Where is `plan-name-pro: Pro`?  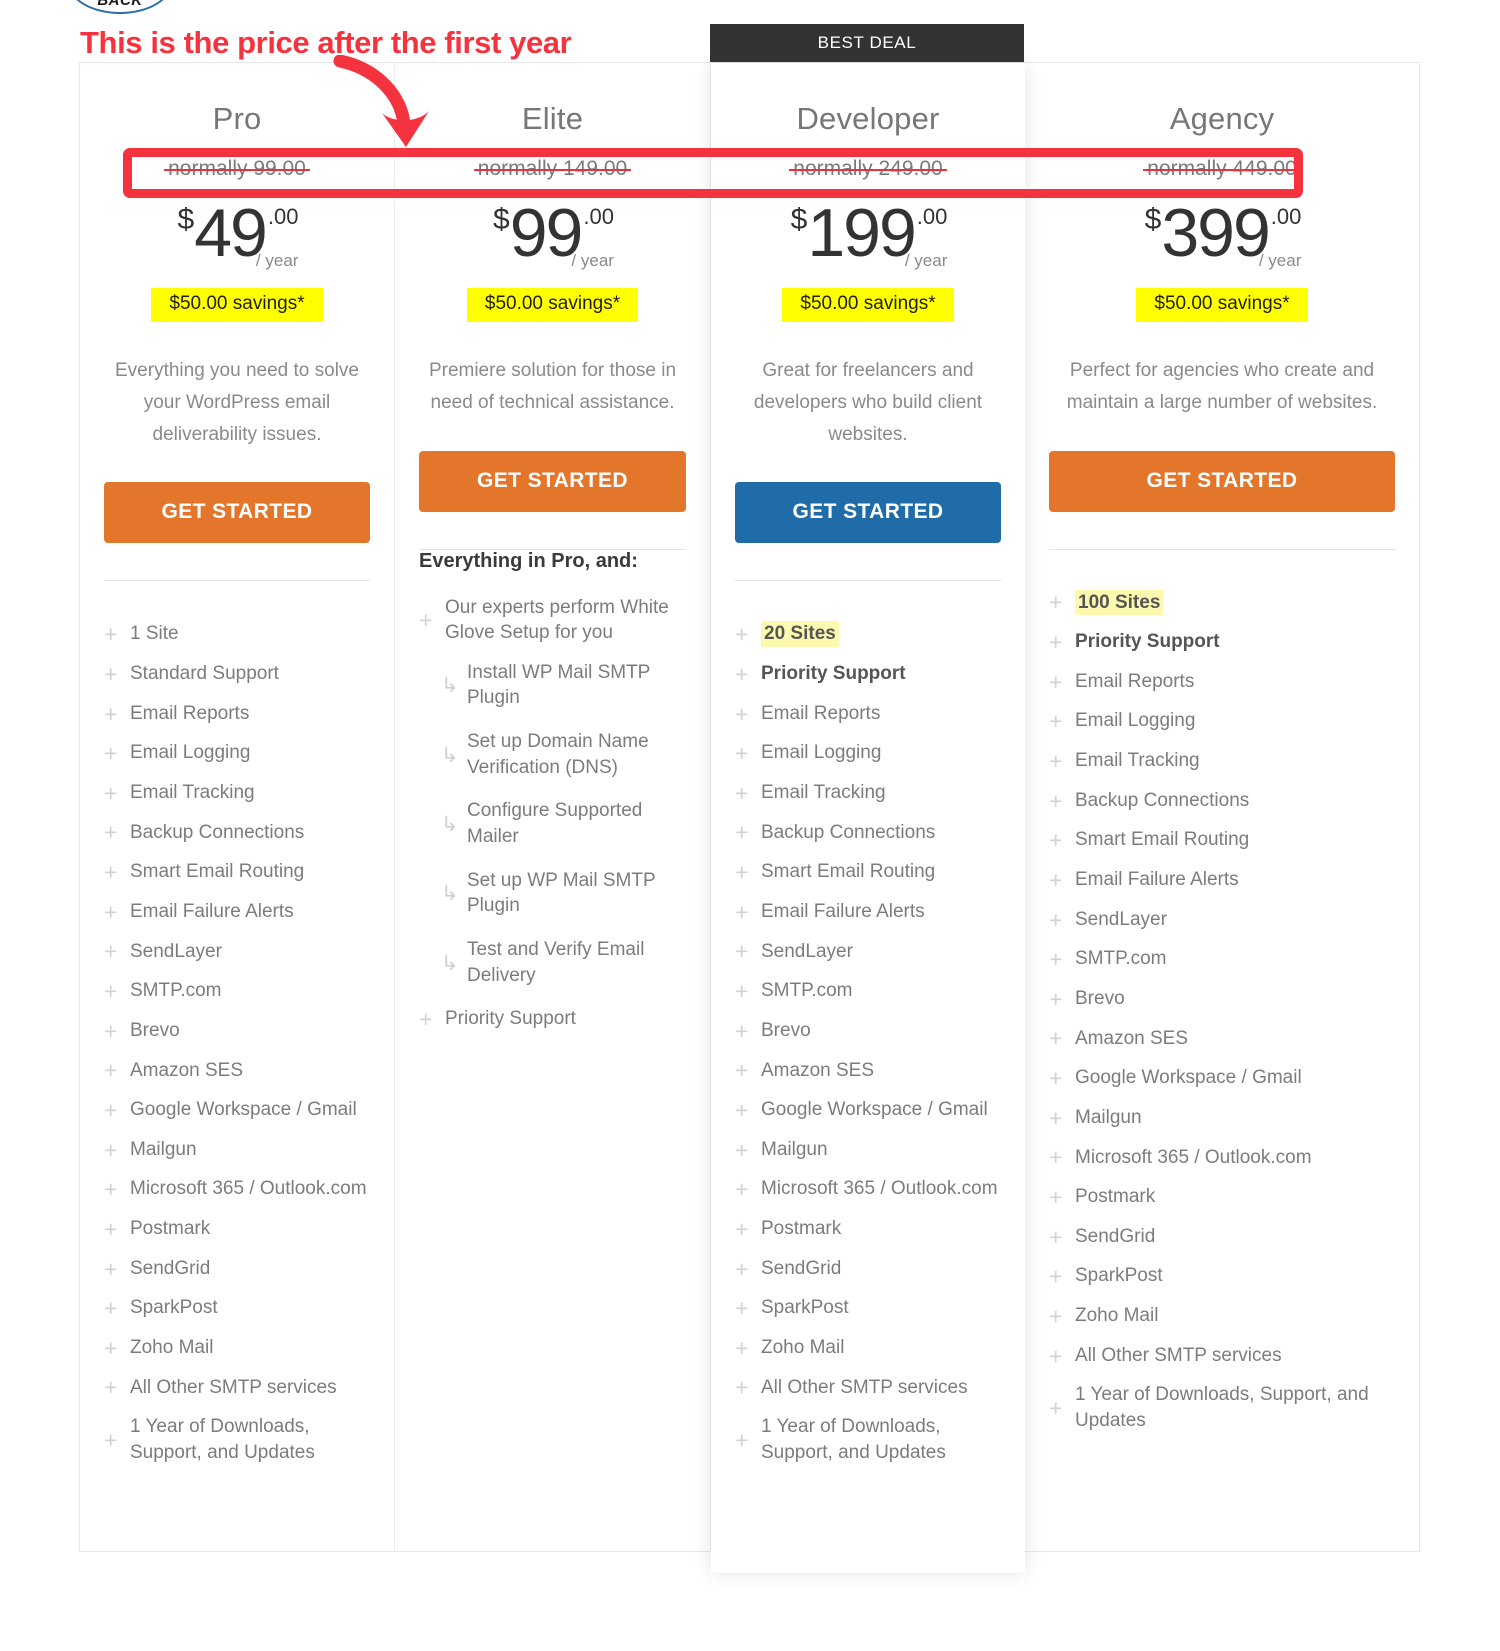 plan-name-pro: Pro is located at coordinates (237, 118).